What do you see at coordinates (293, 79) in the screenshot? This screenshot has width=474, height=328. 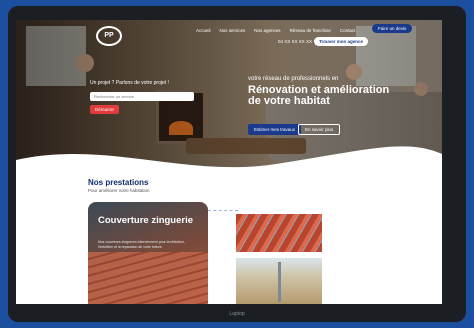 I see `hero-kicker: votre réseau de professionnels en` at bounding box center [293, 79].